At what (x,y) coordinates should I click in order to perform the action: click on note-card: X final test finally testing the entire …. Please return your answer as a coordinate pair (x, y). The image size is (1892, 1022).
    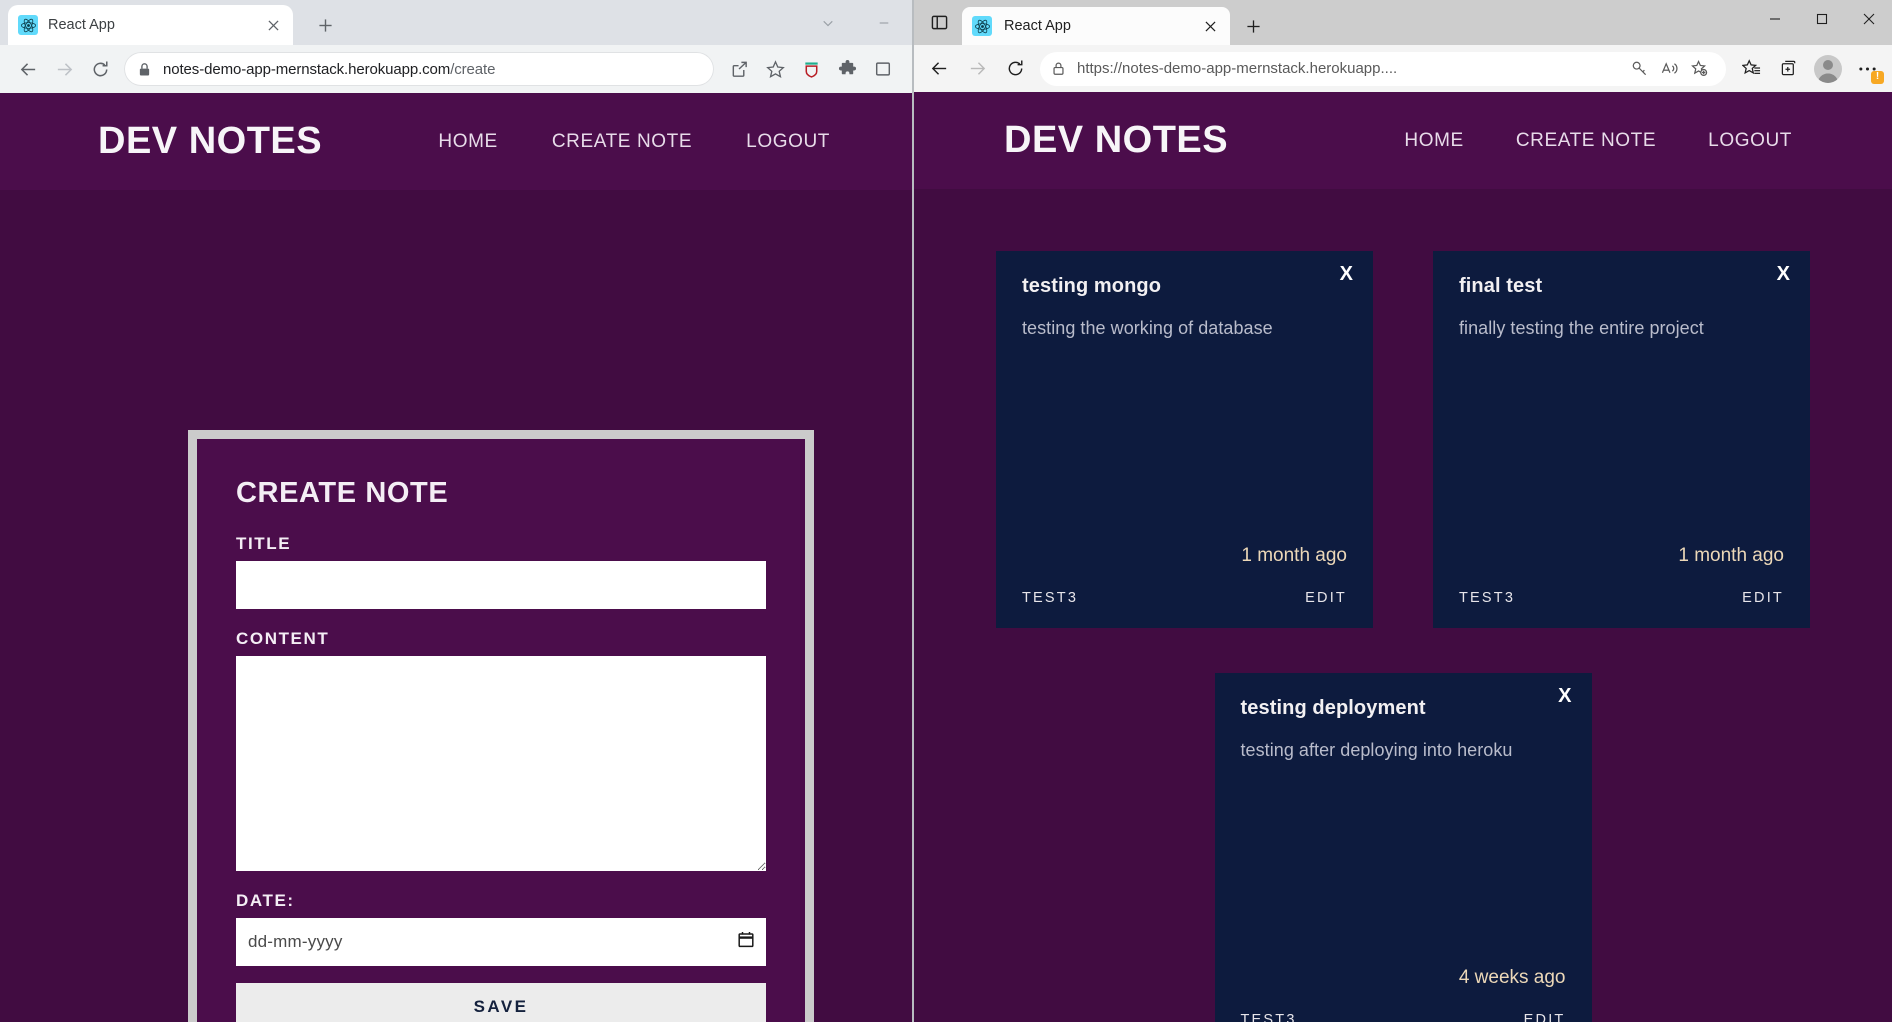
    Looking at the image, I should click on (1621, 439).